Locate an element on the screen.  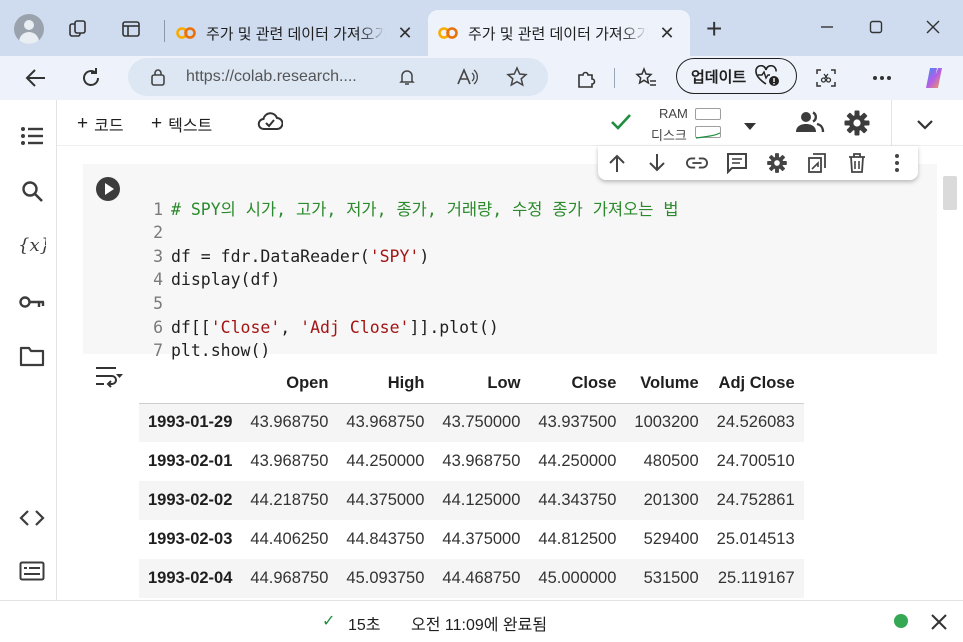
resource-monitor: RAM 디스크 is located at coordinates (717, 124).